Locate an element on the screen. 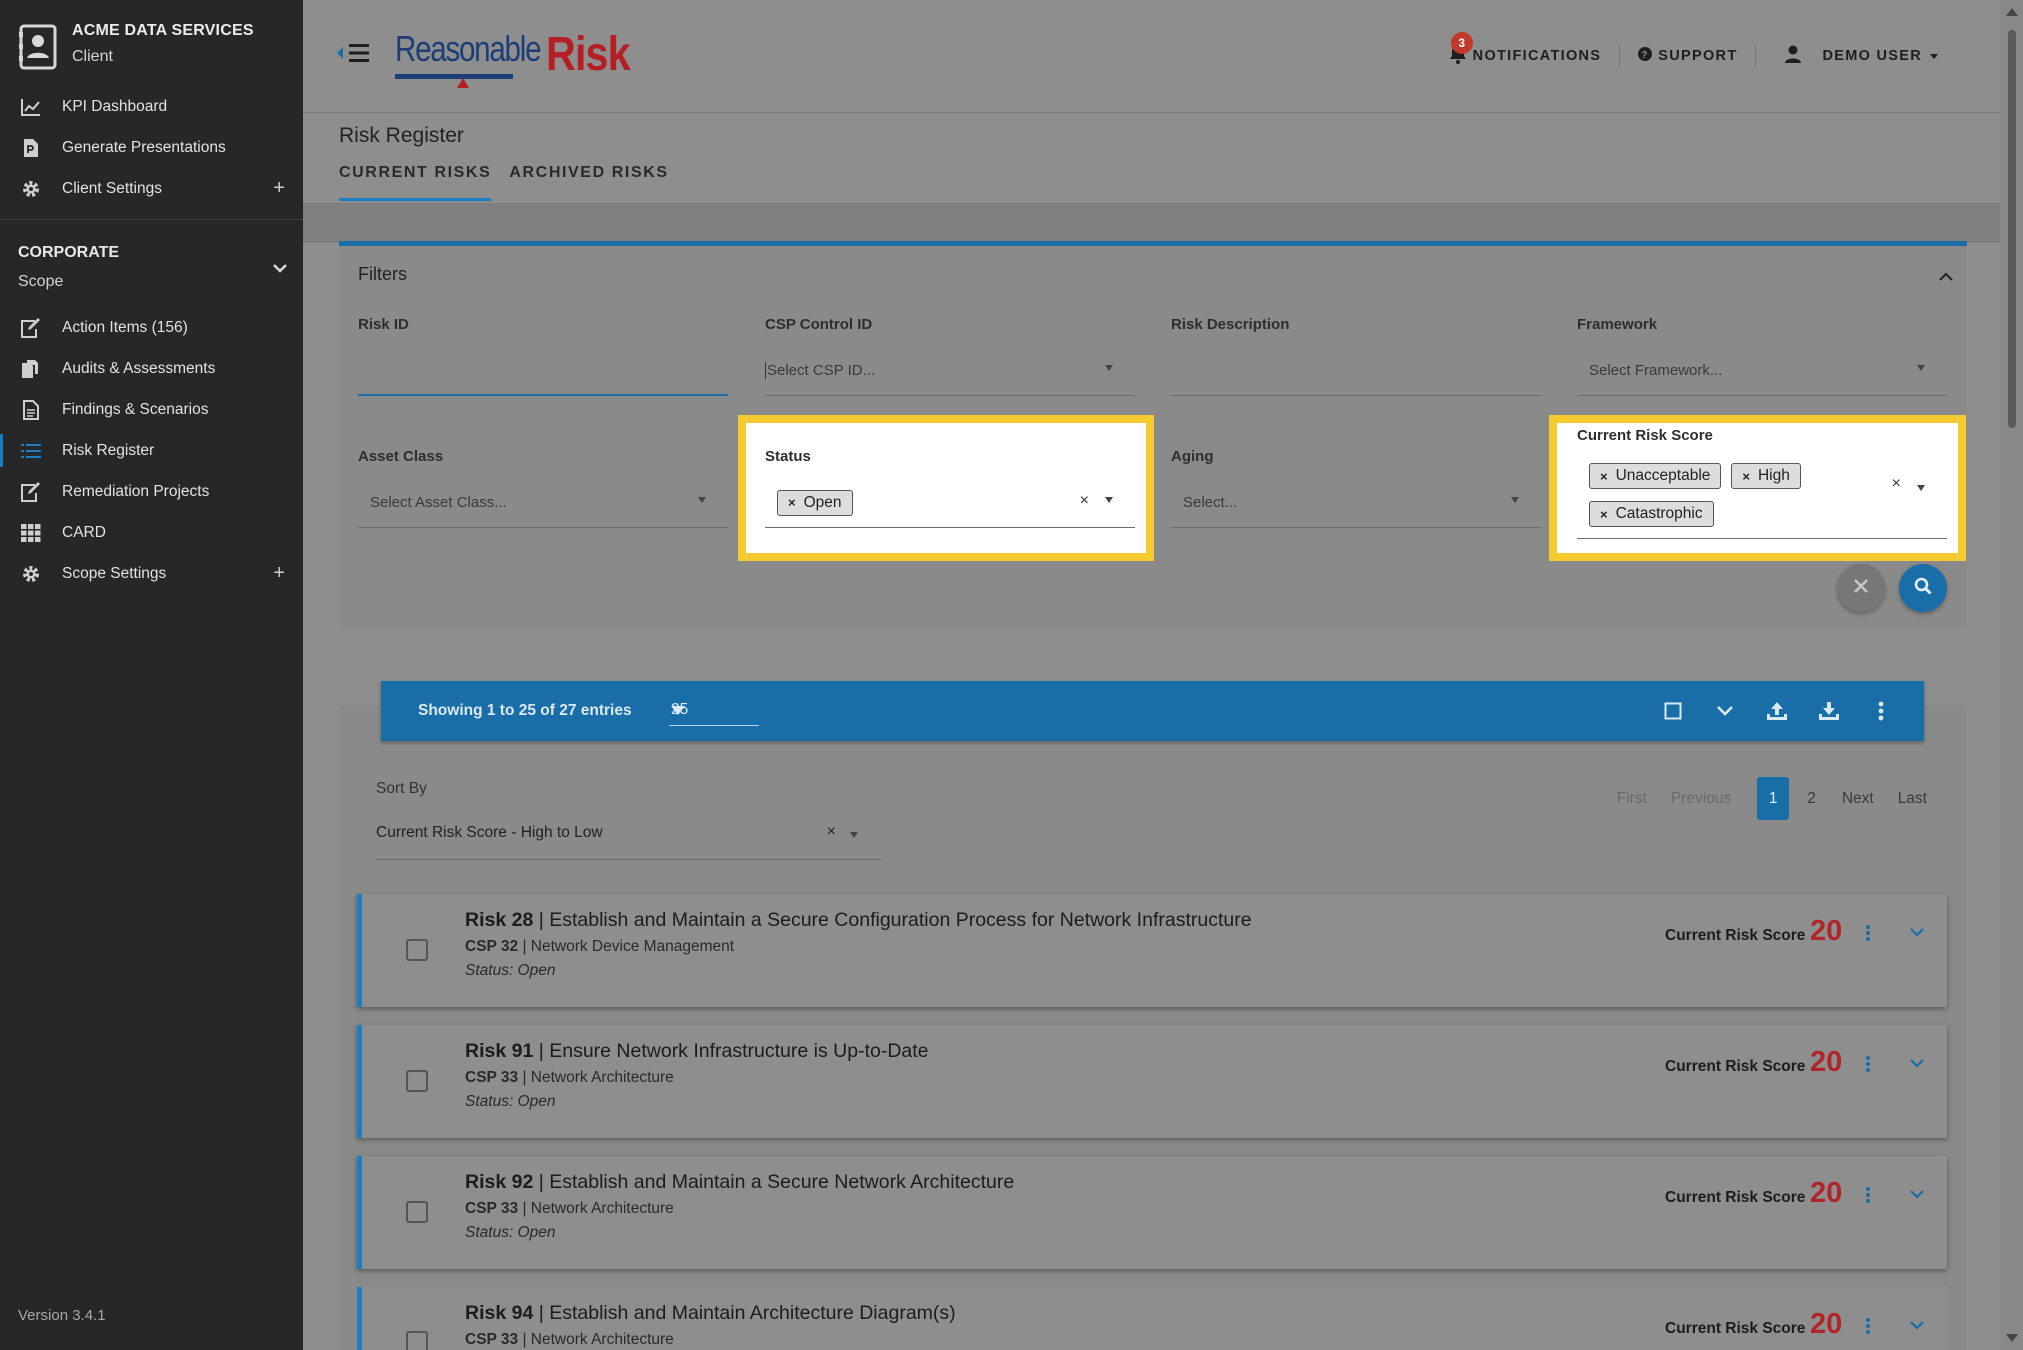  risk-csp: CSP 33 | Network Architecture is located at coordinates (569, 1077).